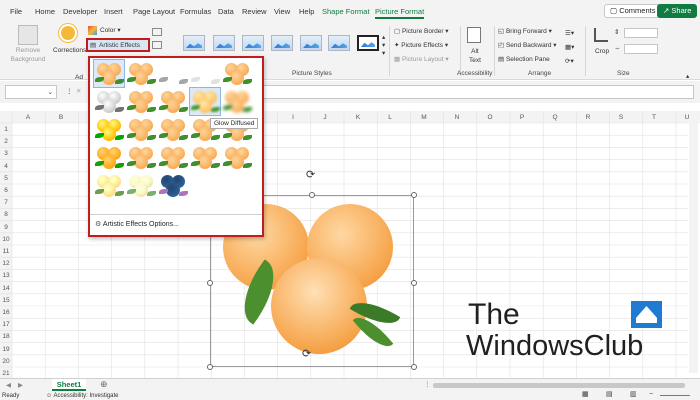 Image resolution: width=700 pixels, height=400 pixels. What do you see at coordinates (282, 12) in the screenshot?
I see `tab-view: View` at bounding box center [282, 12].